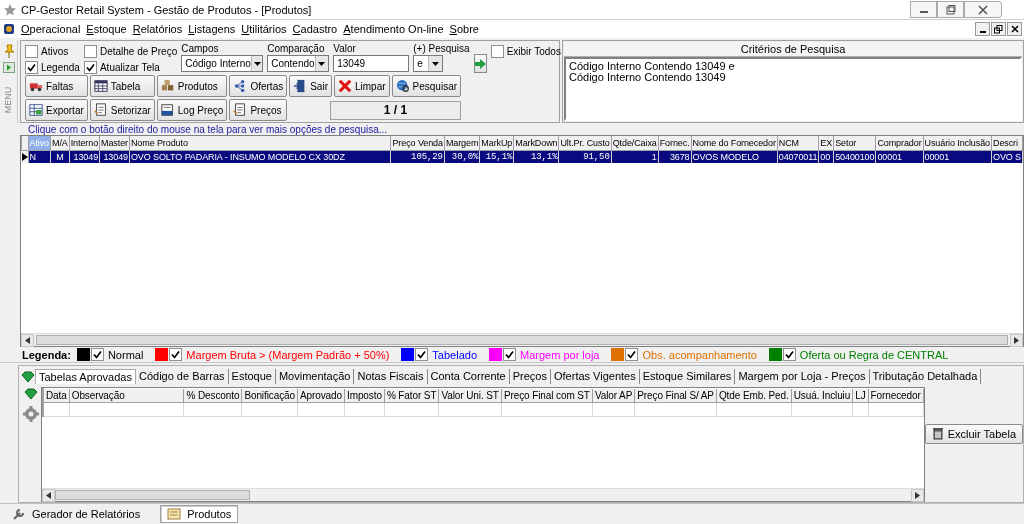  What do you see at coordinates (258, 110) in the screenshot?
I see `toolbar-button: Preços` at bounding box center [258, 110].